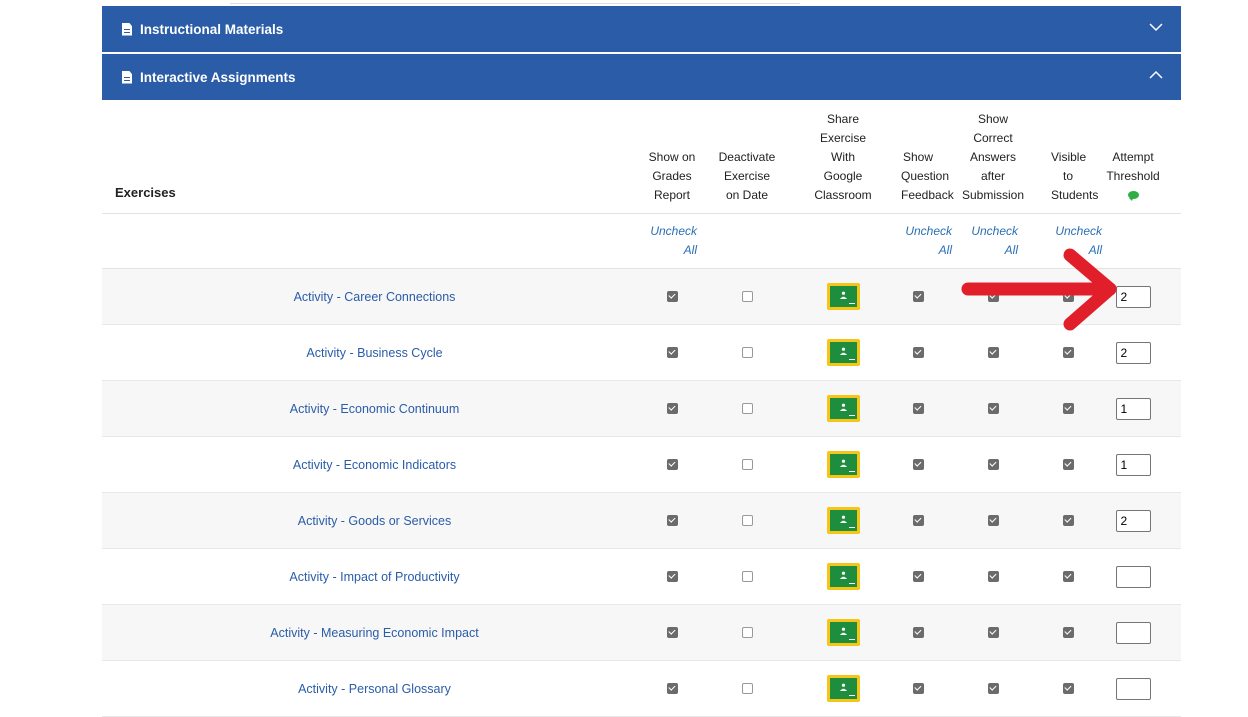 The image size is (1248, 717). Describe the element at coordinates (1156, 75) in the screenshot. I see `chevron-up-icon` at that location.